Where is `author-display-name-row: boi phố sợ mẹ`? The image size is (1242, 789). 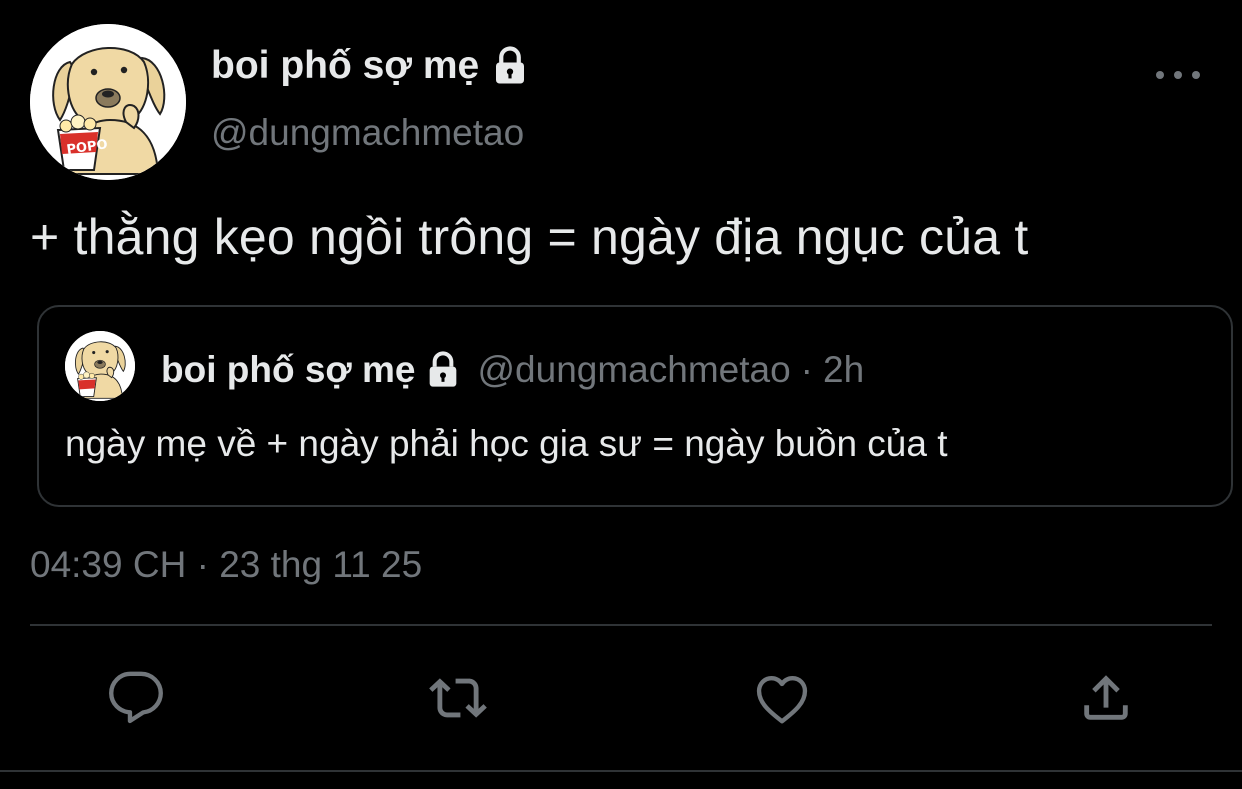
author-display-name-row: boi phố sợ mẹ is located at coordinates (371, 66).